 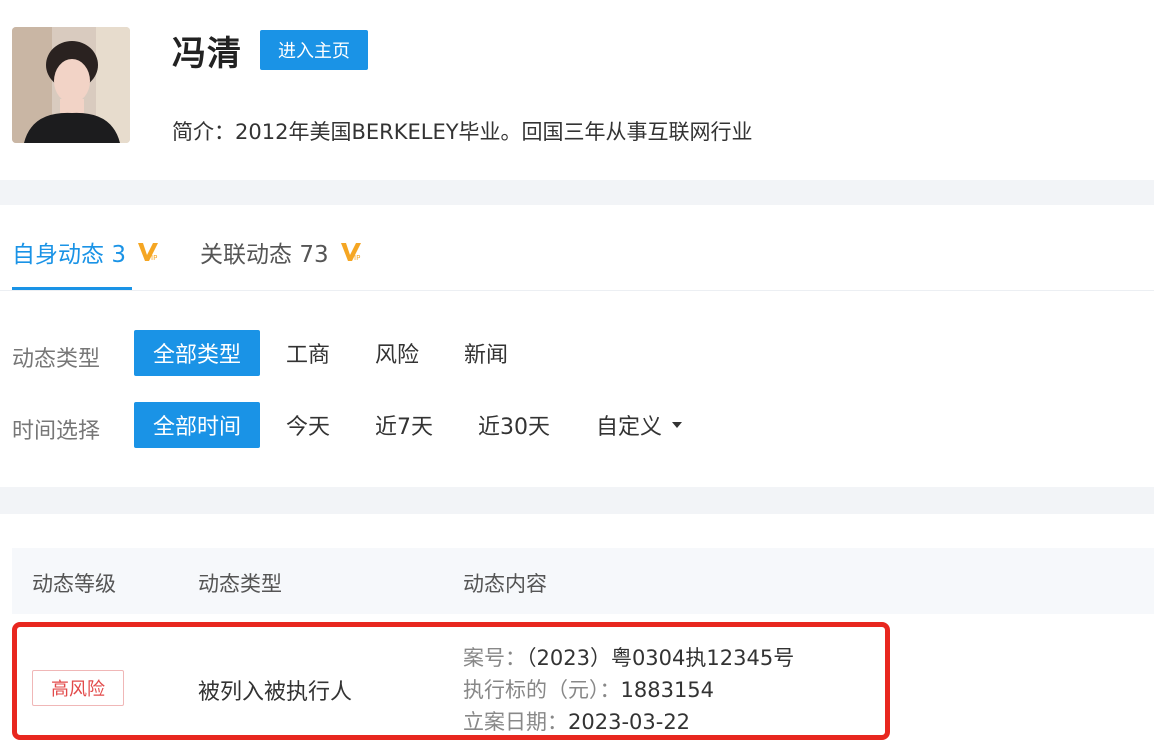 I want to click on execution-amount: 执行标的（元）：1883154, so click(x=588, y=689).